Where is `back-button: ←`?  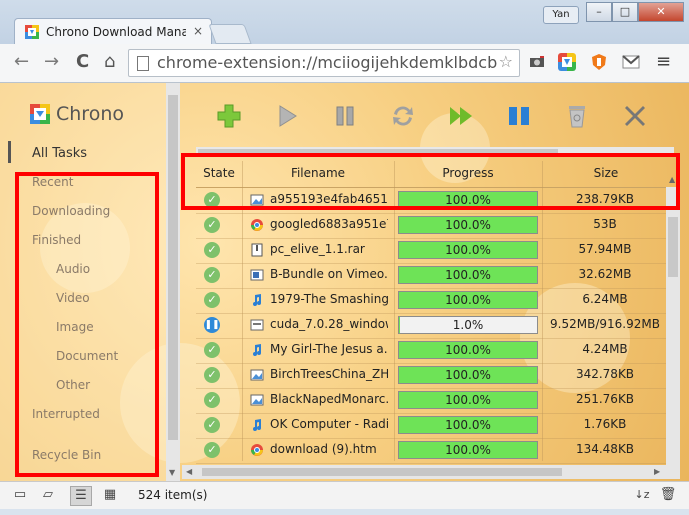
back-button: ← is located at coordinates (21, 62).